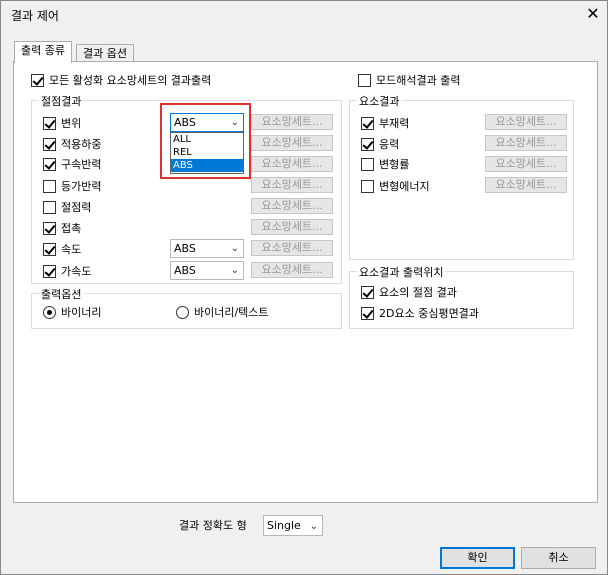 This screenshot has height=575, width=608. Describe the element at coordinates (71, 249) in the screenshot. I see `item-label: 속도` at that location.